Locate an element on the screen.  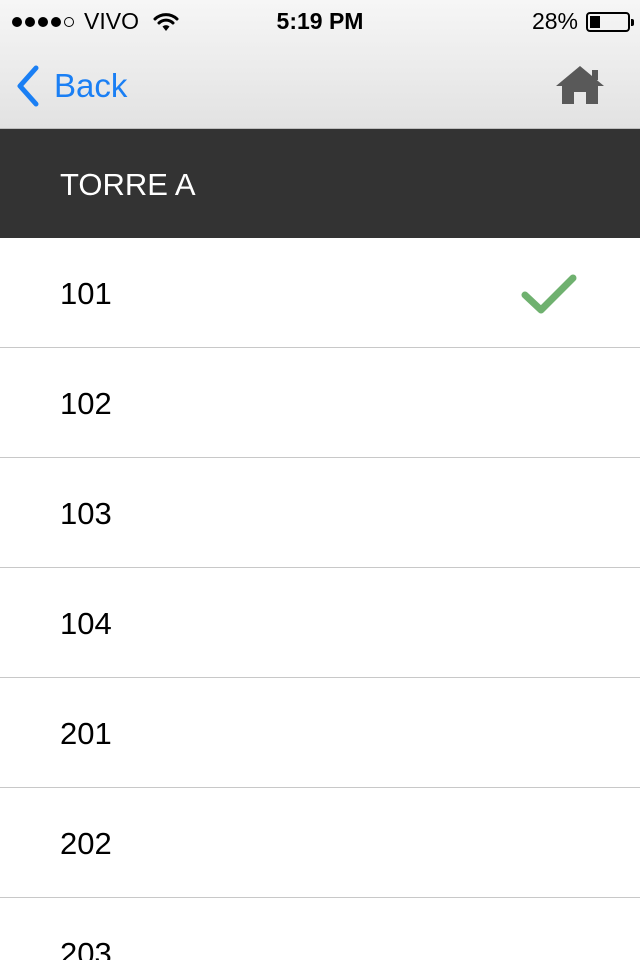
chevron-left-icon is located at coordinates (28, 86).